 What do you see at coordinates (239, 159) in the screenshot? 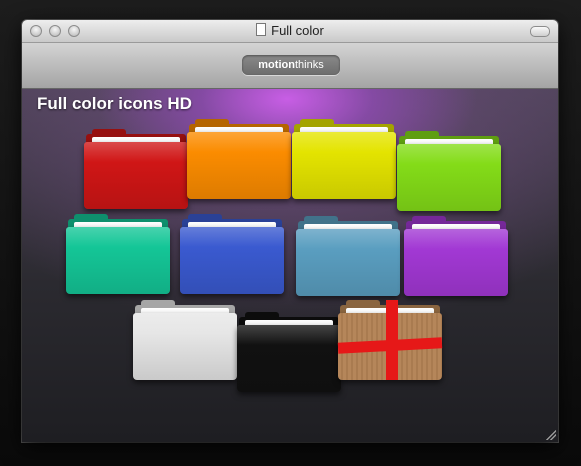
I see `orange-folder-icon` at bounding box center [239, 159].